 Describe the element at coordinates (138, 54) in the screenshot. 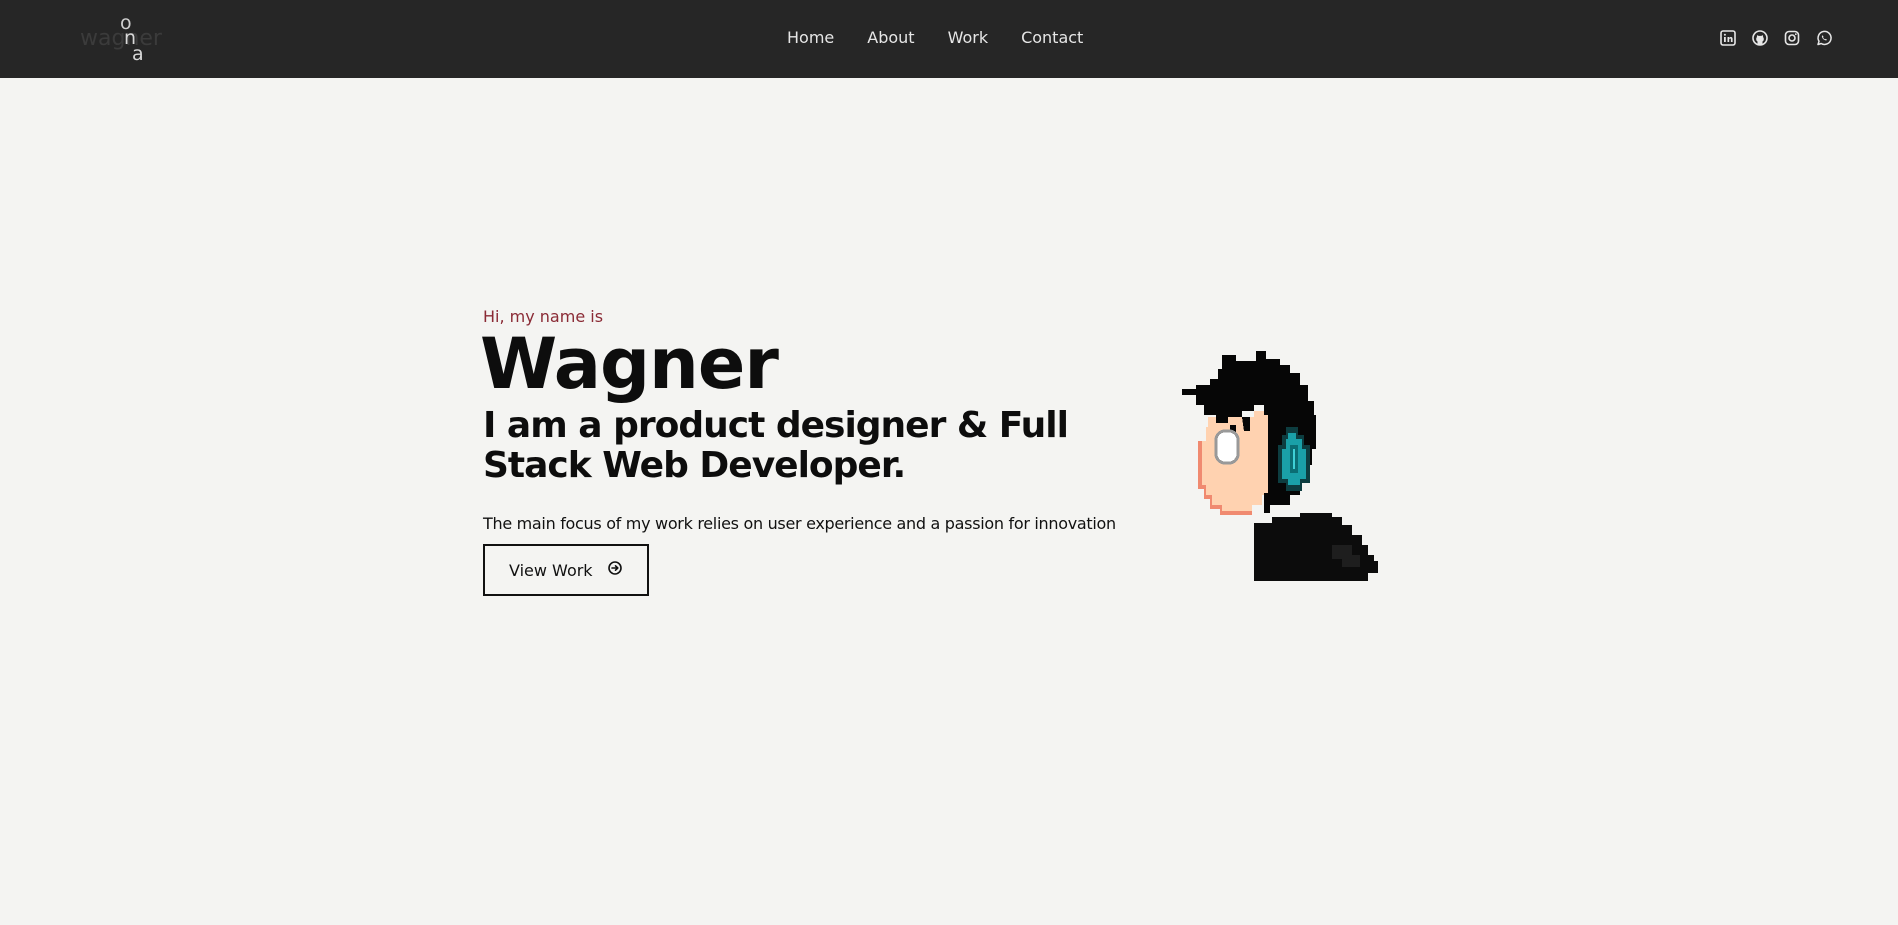

I see `logo-letter-a: a` at that location.